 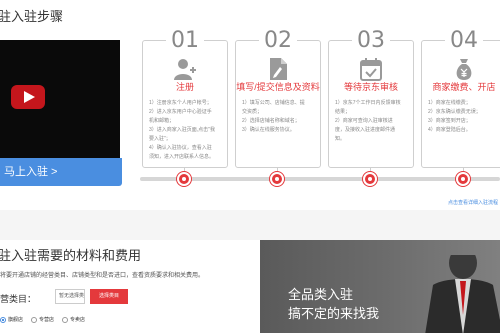 What do you see at coordinates (61, 172) in the screenshot?
I see `enter-now-button: 马上入驻 >` at bounding box center [61, 172].